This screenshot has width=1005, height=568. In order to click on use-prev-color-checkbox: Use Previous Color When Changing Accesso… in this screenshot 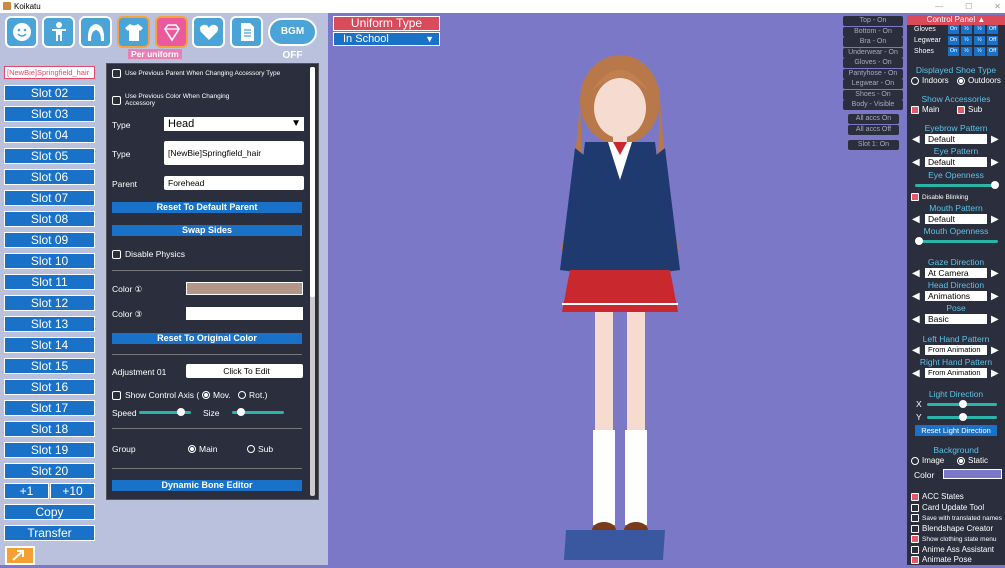, I will do `click(182, 100)`.